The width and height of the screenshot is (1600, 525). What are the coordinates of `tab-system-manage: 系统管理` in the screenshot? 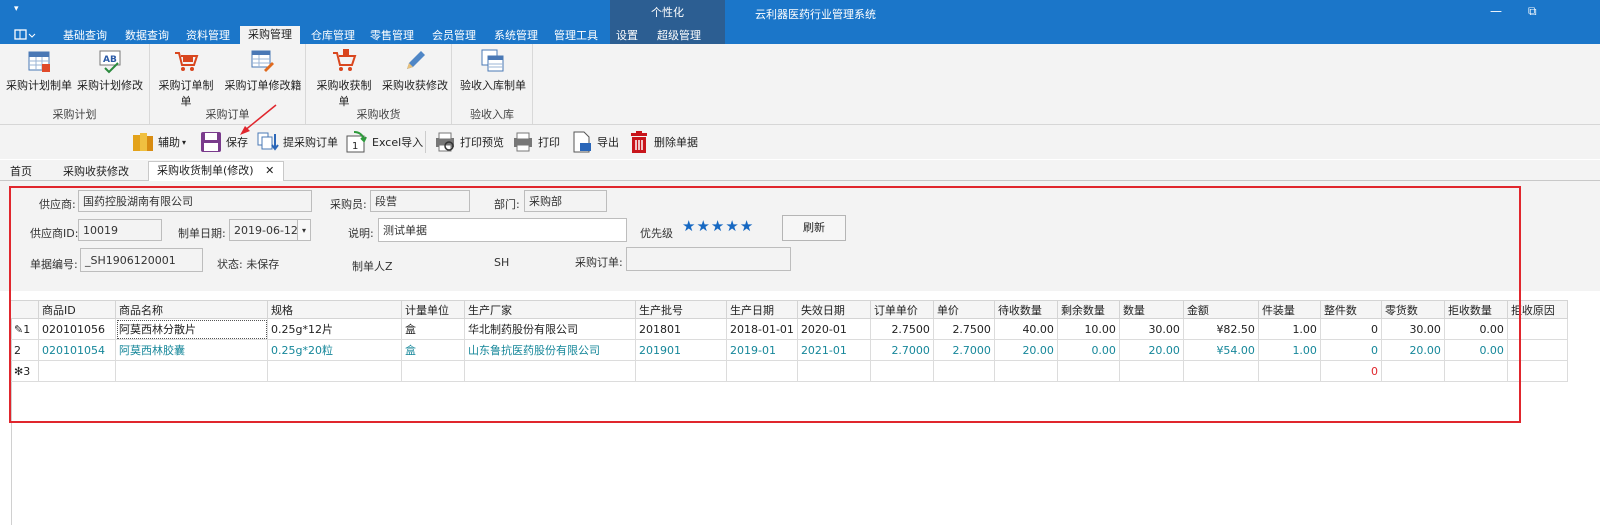 It's located at (516, 36).